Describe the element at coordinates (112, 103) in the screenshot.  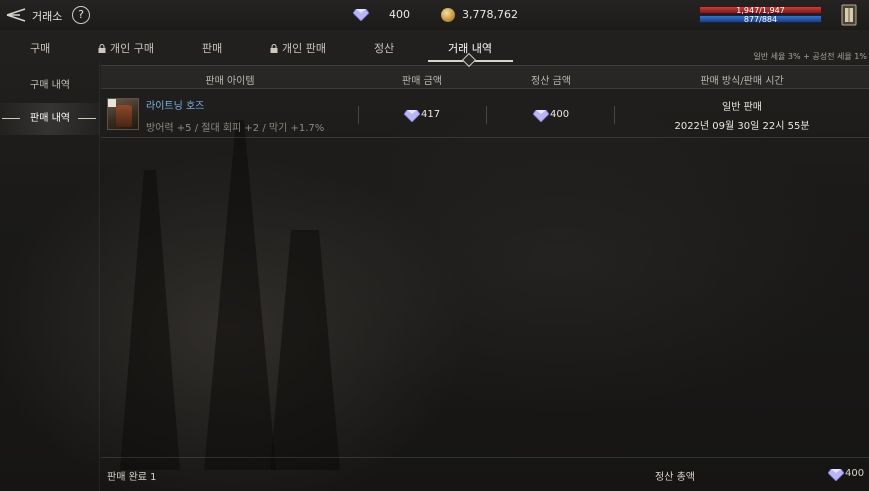
I see `item-grade-badge-icon` at that location.